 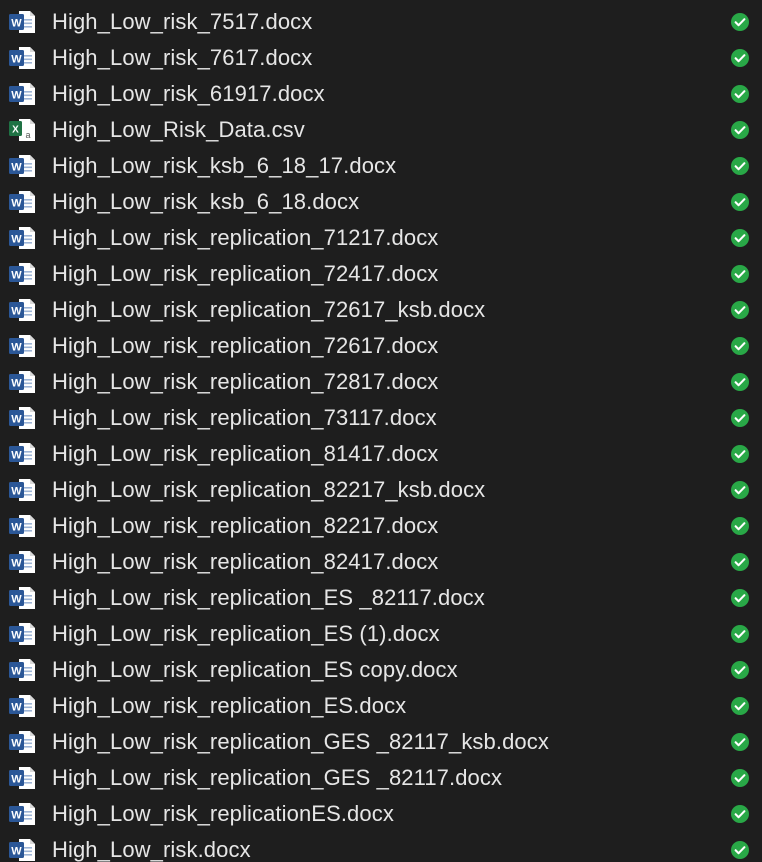 I want to click on file-name: High_Low_risk.docx, so click(x=151, y=849).